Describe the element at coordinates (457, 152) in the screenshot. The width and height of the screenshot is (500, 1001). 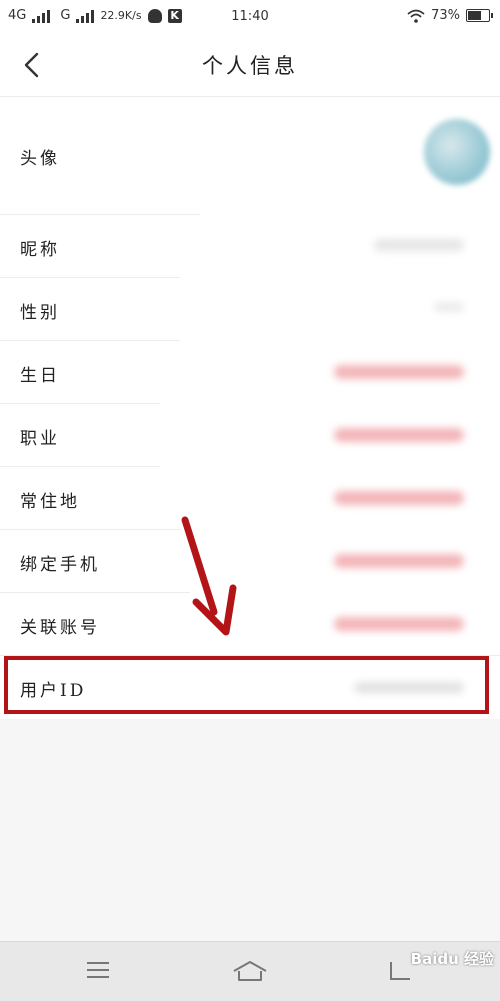
I see `avatar` at that location.